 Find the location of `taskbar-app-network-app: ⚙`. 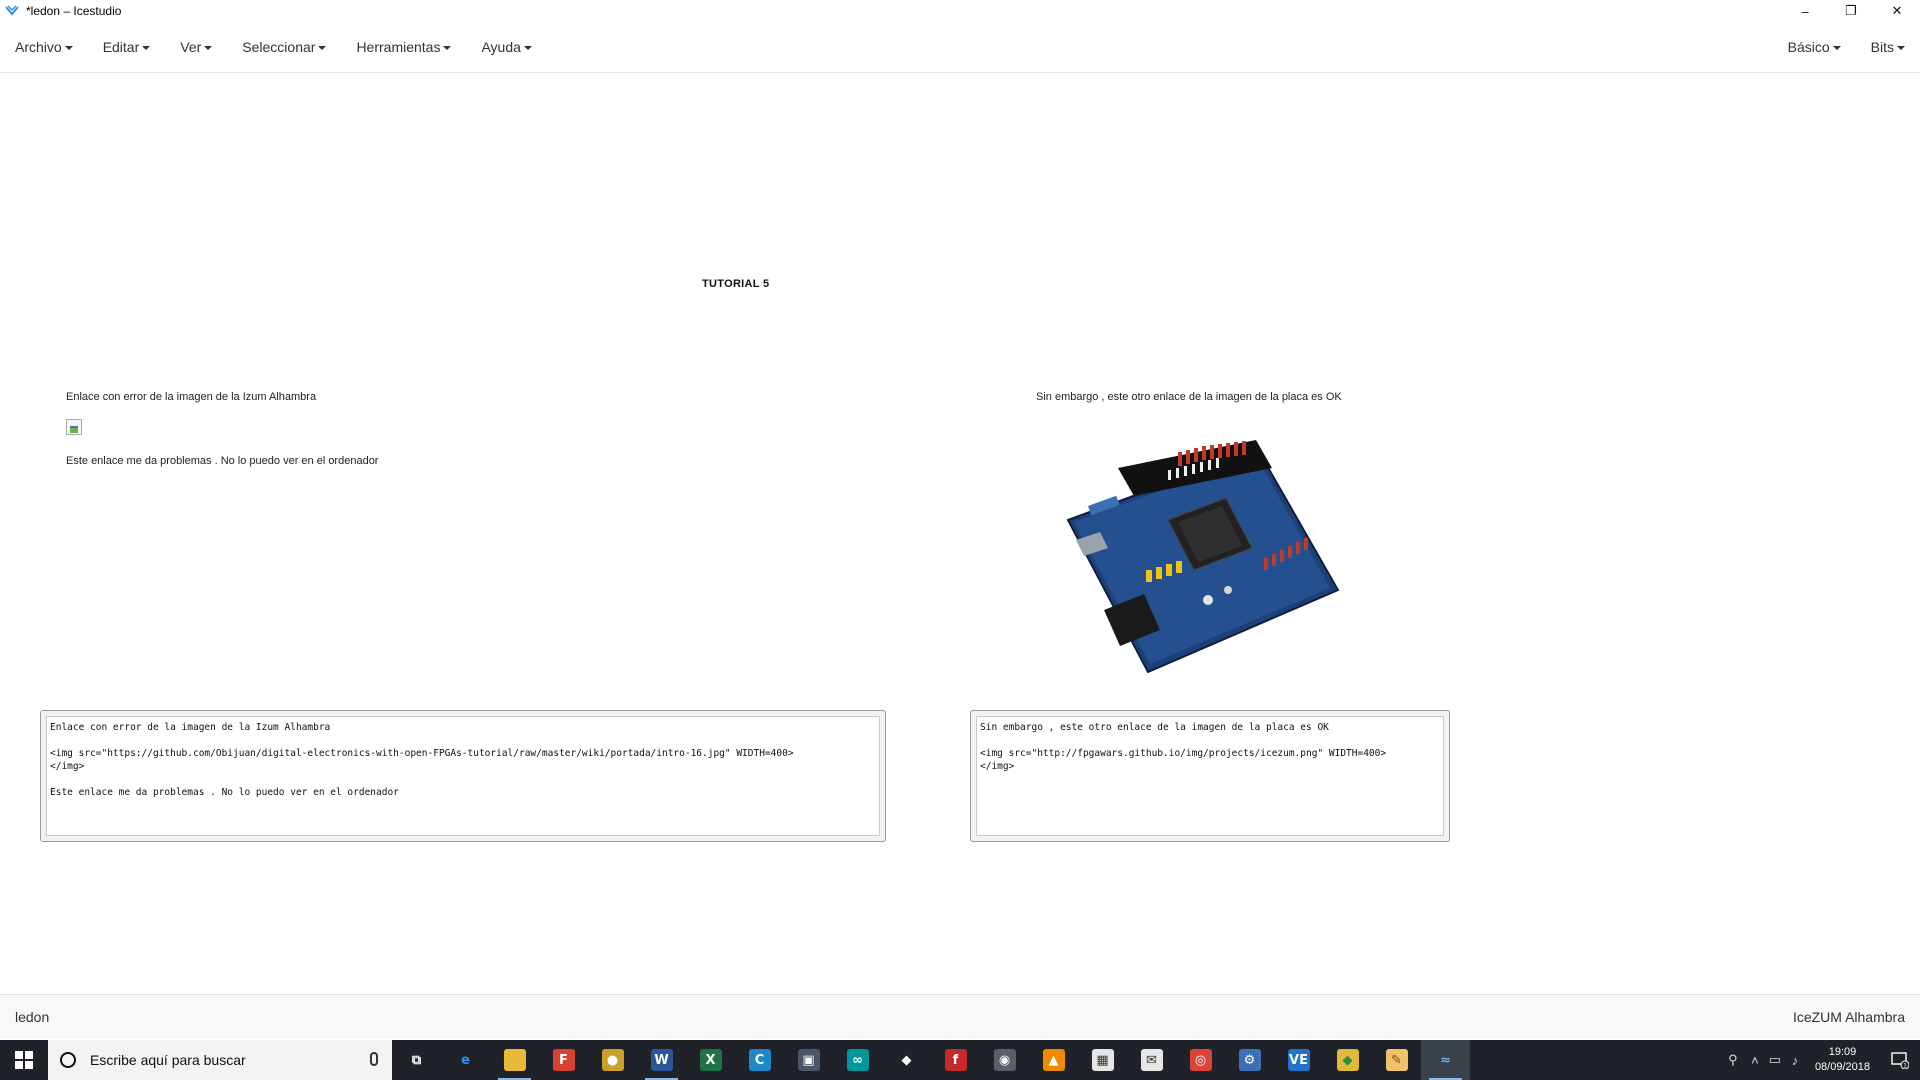

taskbar-app-network-app: ⚙ is located at coordinates (1249, 1060).